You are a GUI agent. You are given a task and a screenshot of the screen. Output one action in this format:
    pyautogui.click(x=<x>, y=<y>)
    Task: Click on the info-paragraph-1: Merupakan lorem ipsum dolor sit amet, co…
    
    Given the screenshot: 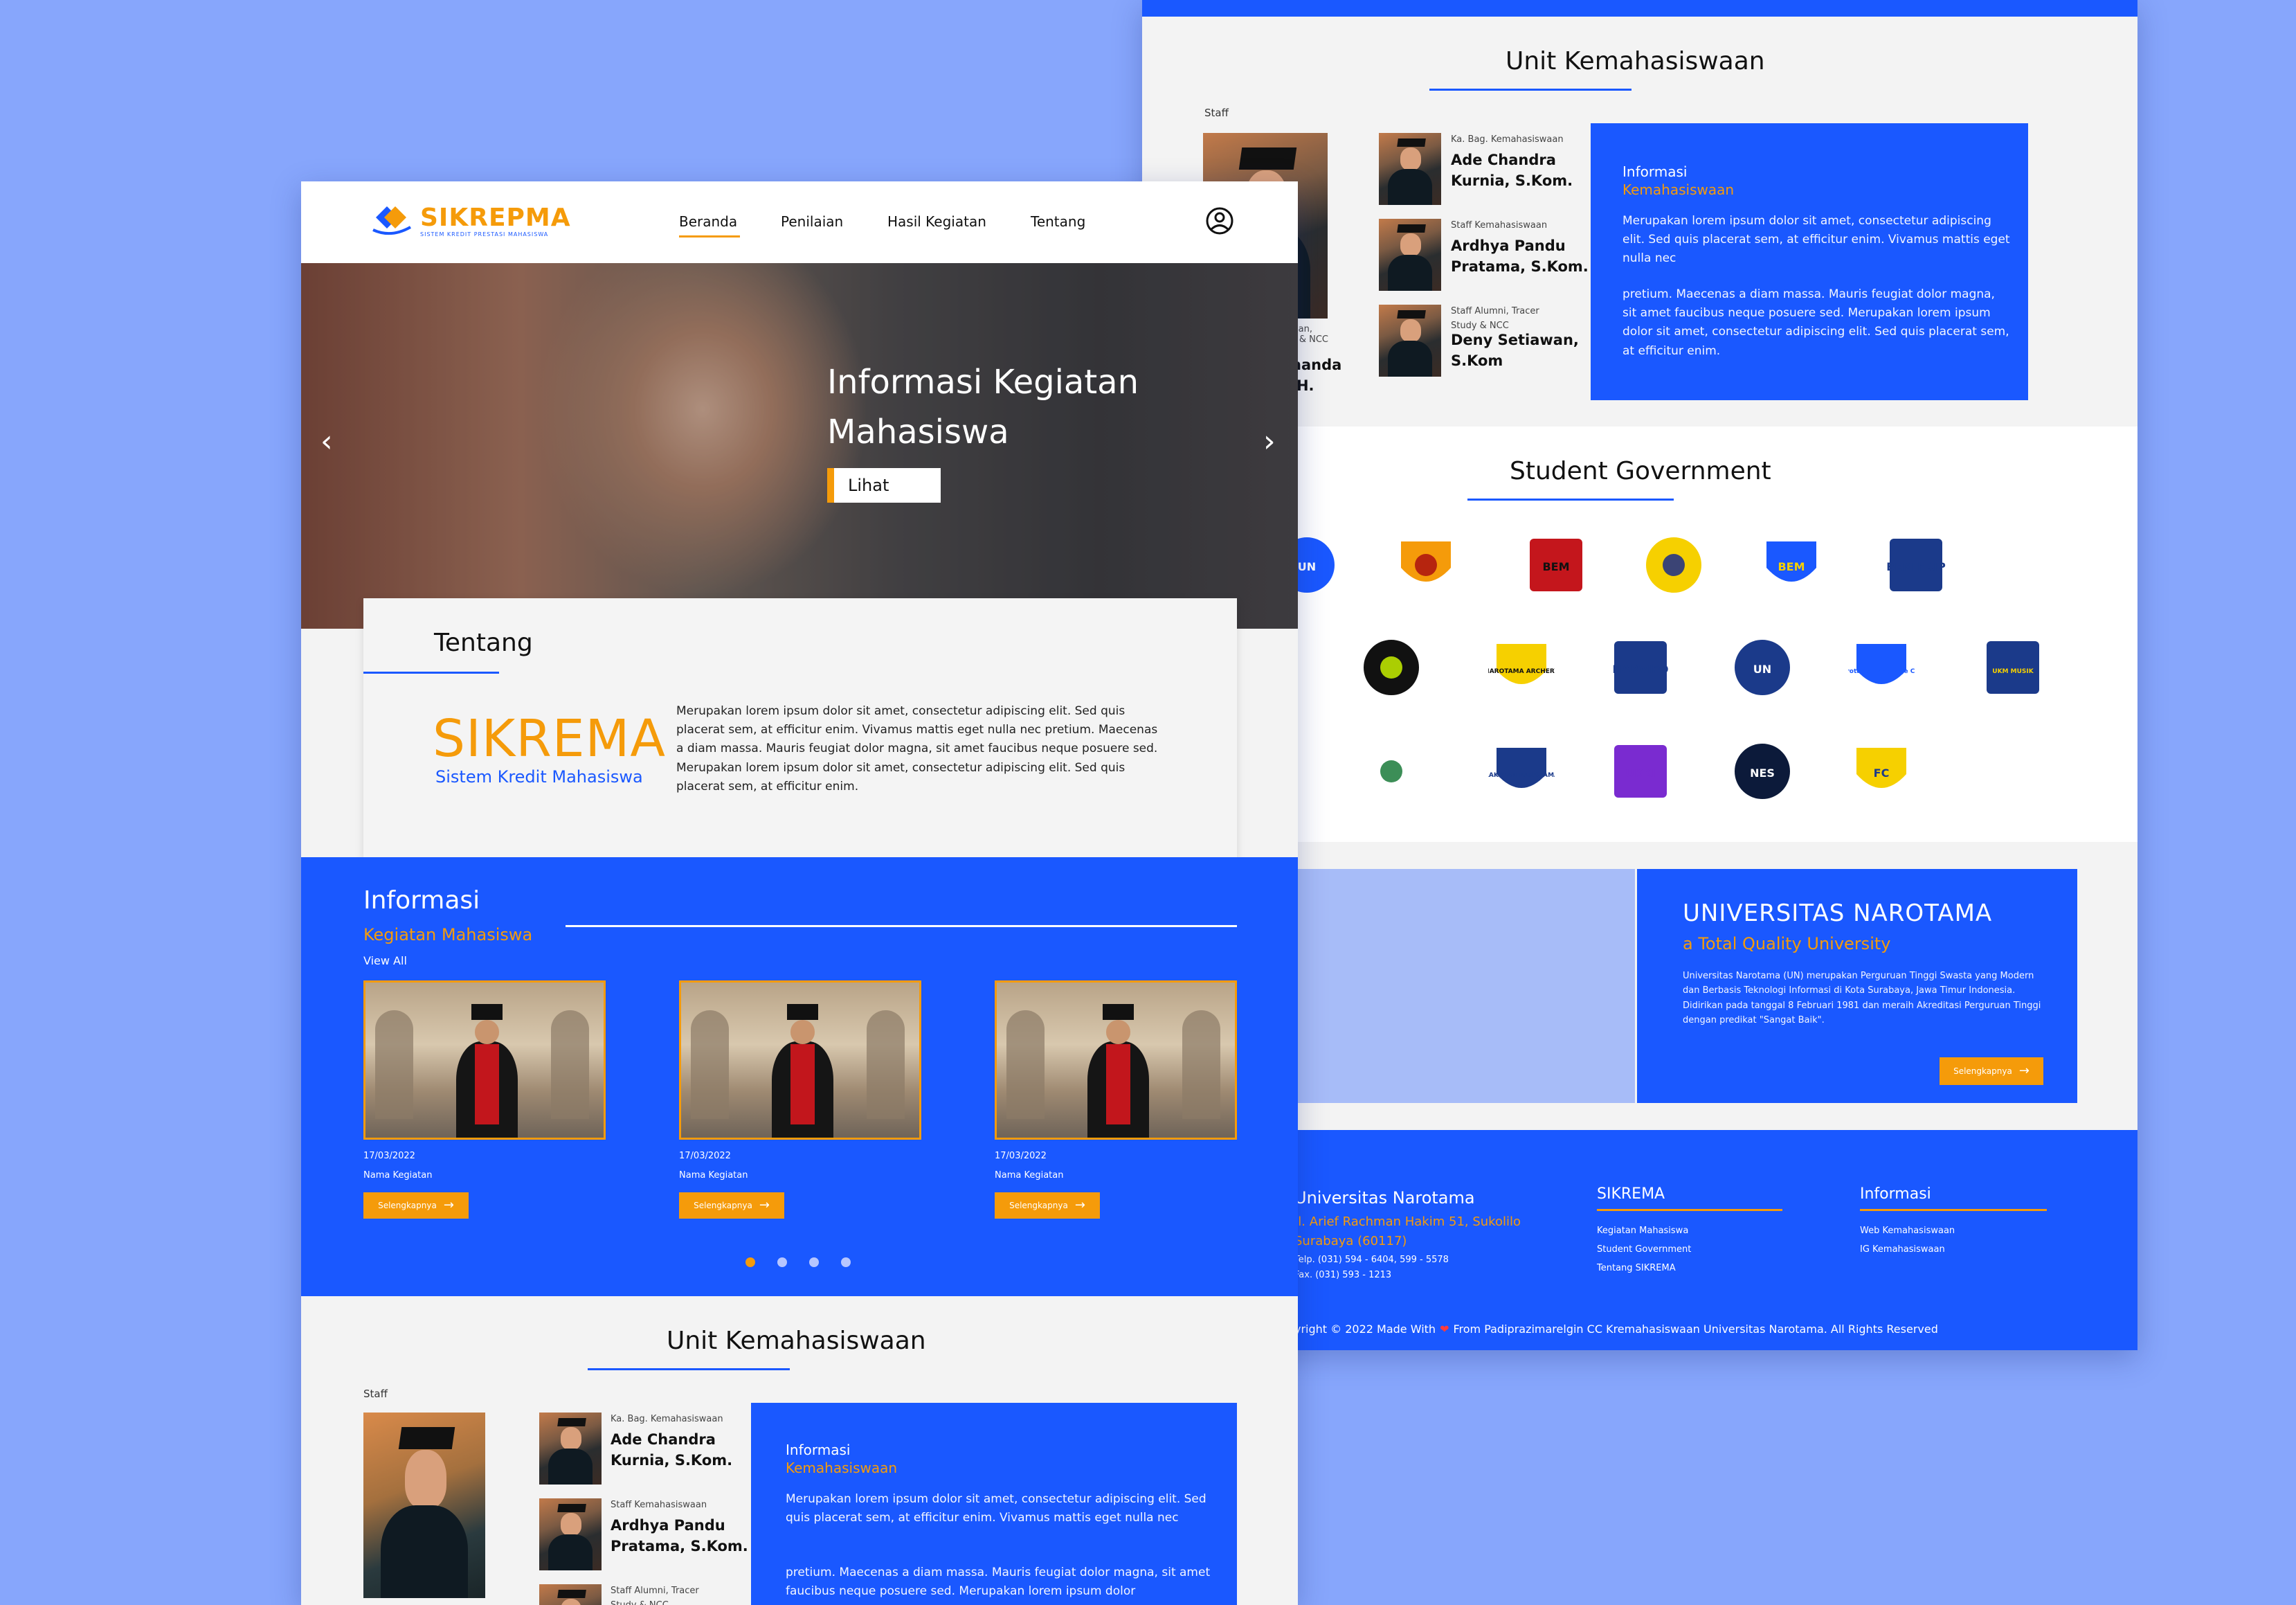 What is the action you would take?
    pyautogui.click(x=1816, y=240)
    